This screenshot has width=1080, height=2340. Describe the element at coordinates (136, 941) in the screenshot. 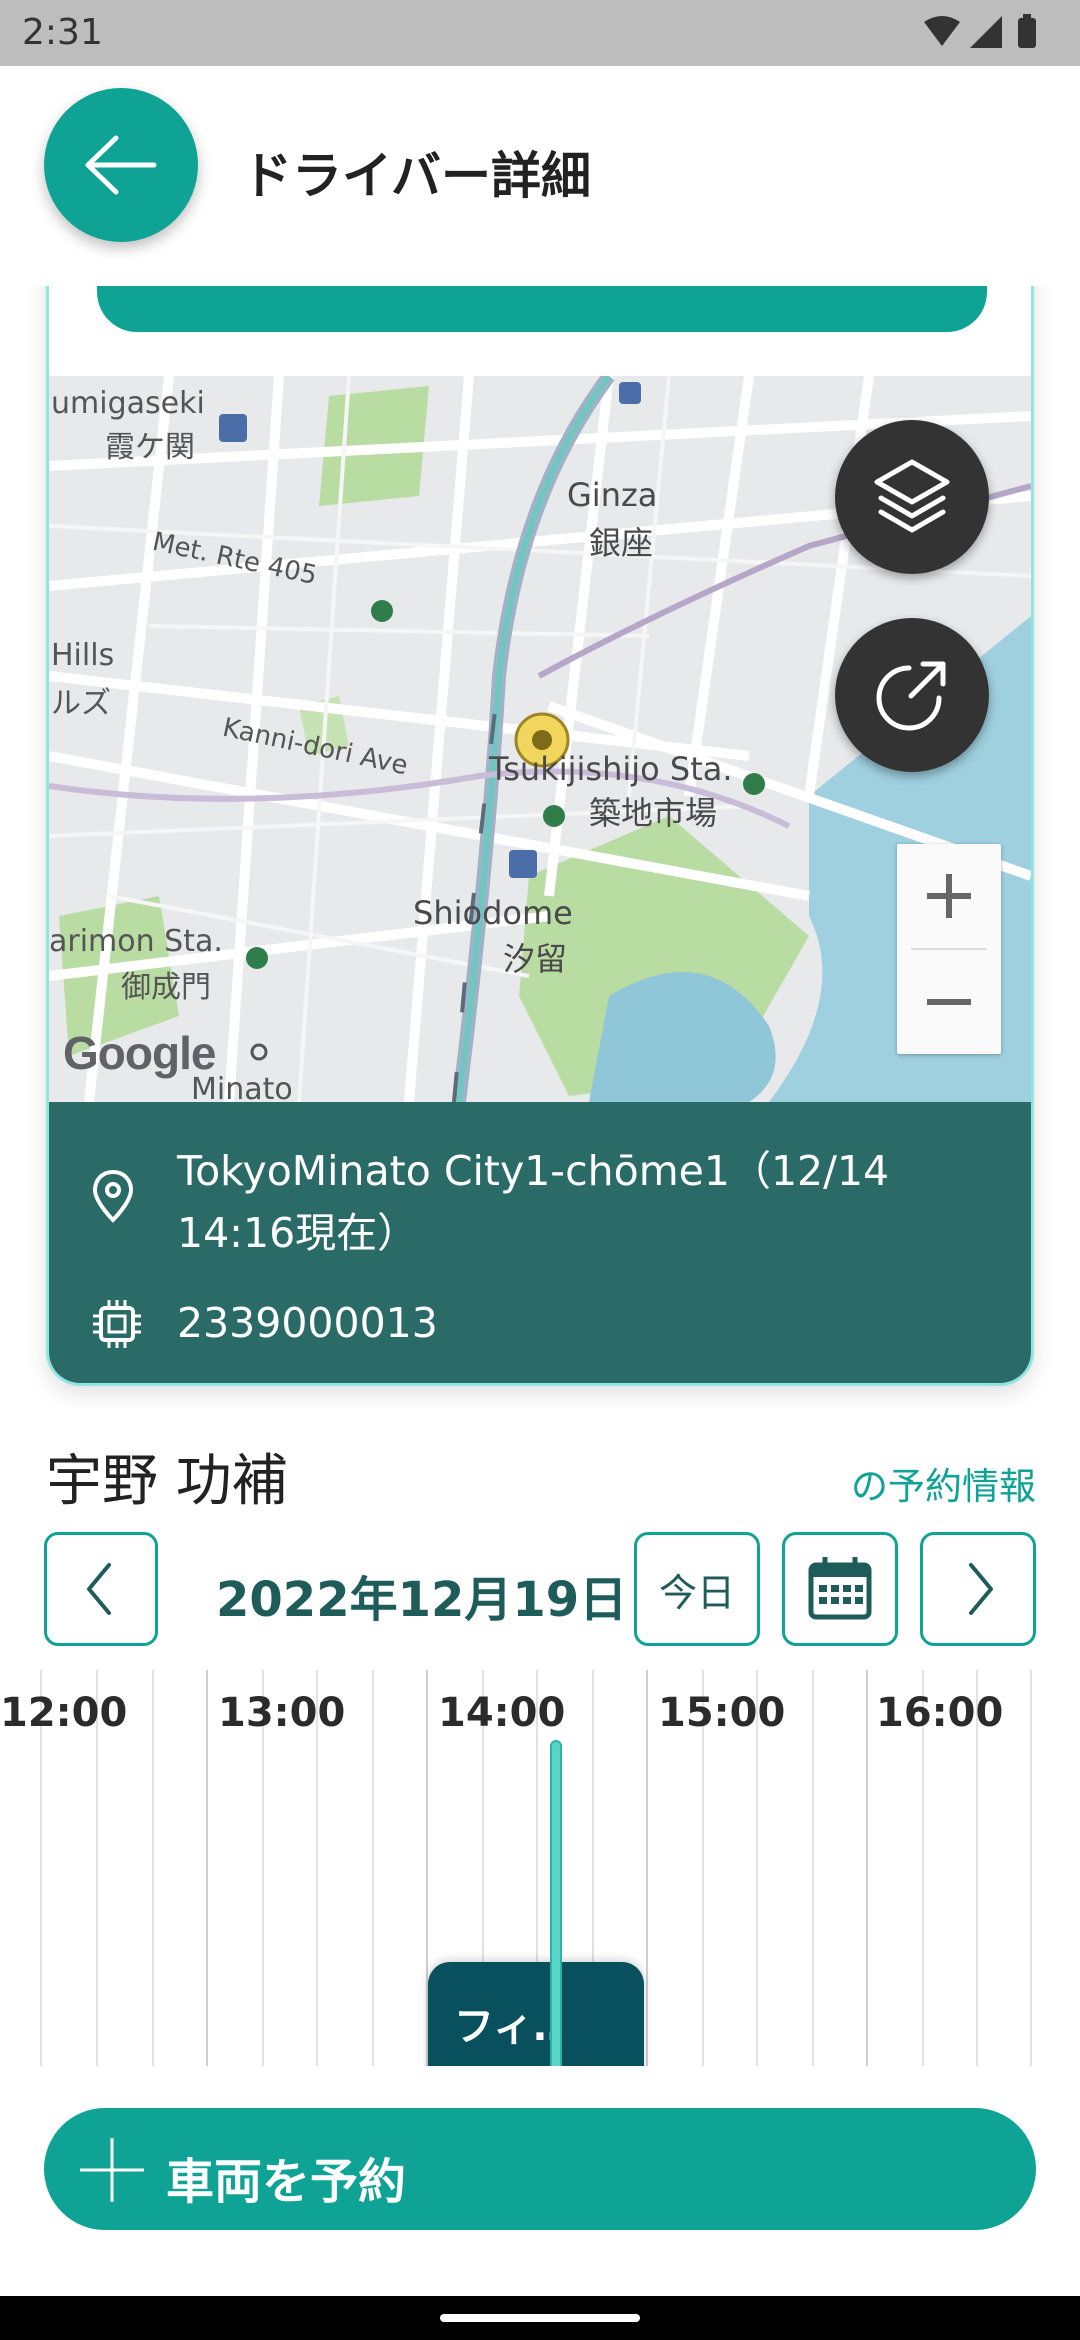

I see `map-label: arimon Sta.` at that location.